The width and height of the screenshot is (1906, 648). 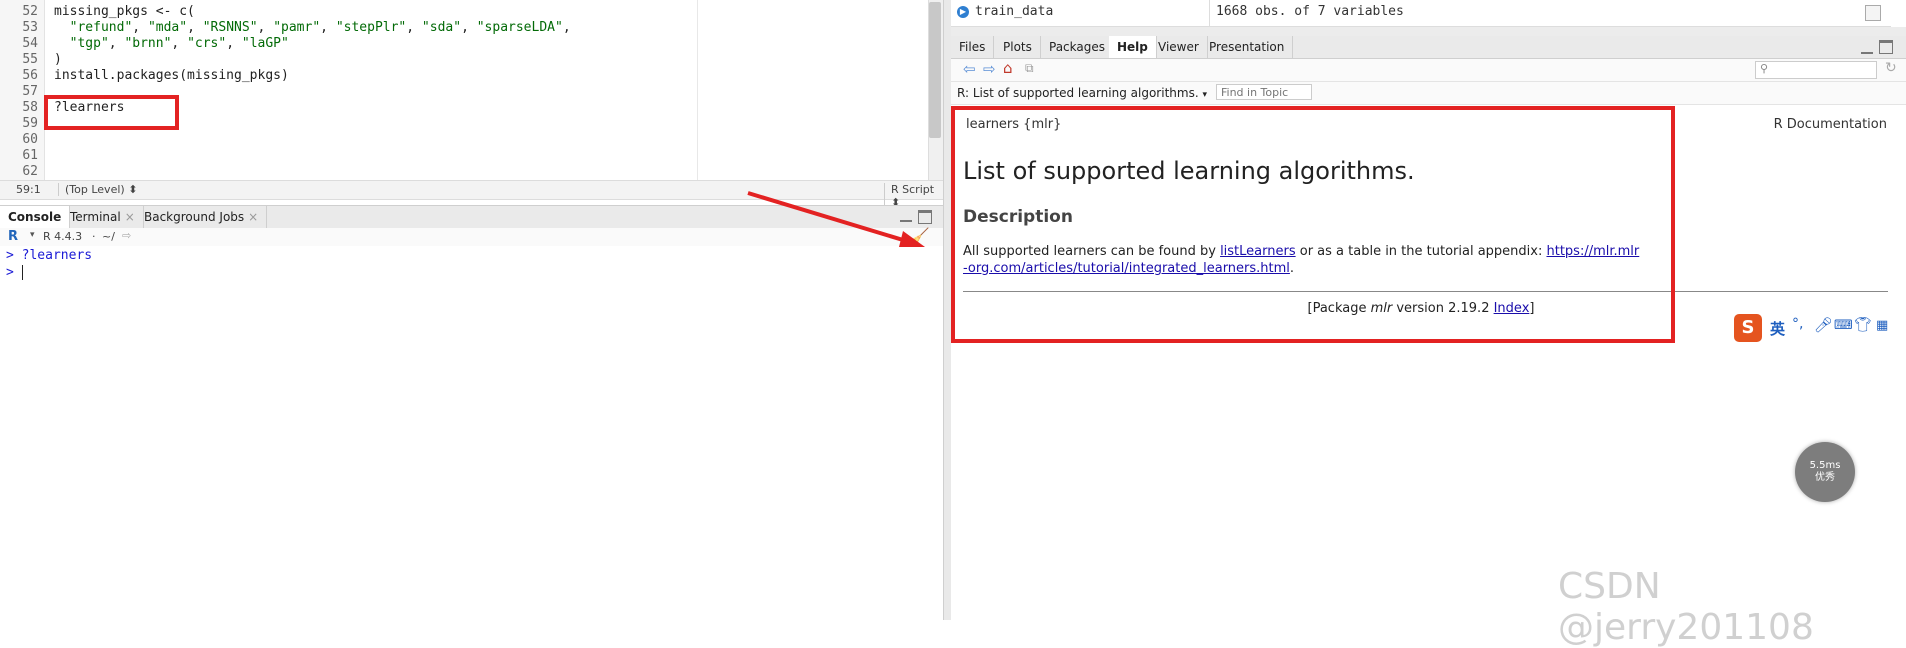 I want to click on variable-name: train_data, so click(x=1014, y=11).